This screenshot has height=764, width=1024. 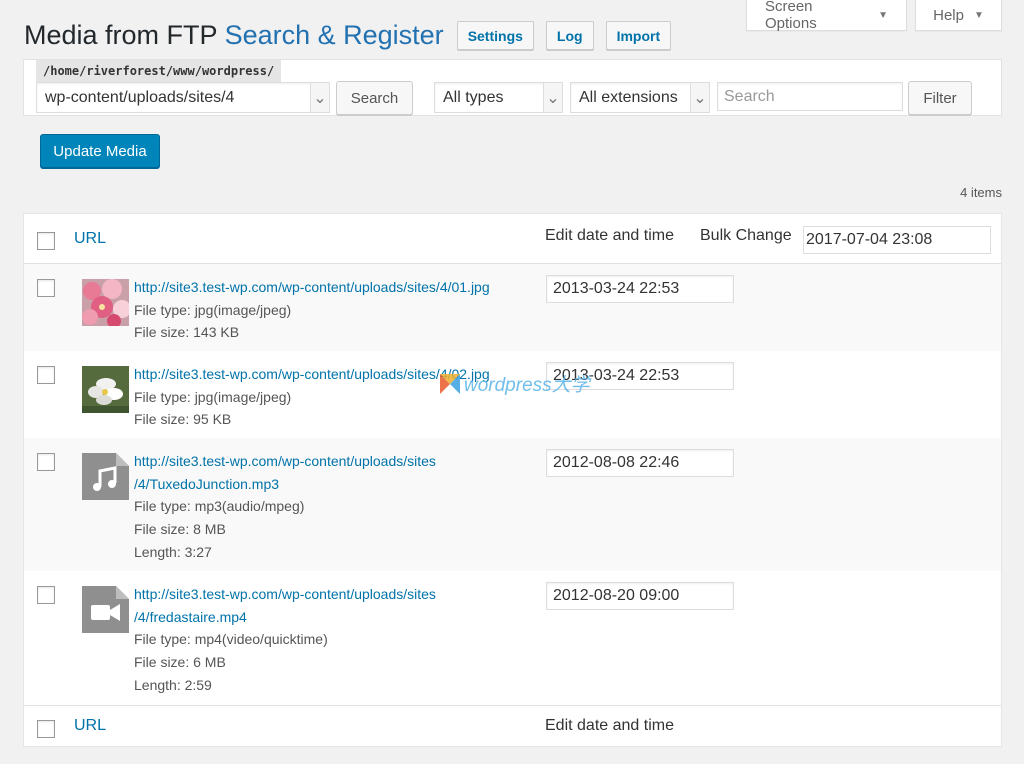 I want to click on settings-button: Settings, so click(x=495, y=35).